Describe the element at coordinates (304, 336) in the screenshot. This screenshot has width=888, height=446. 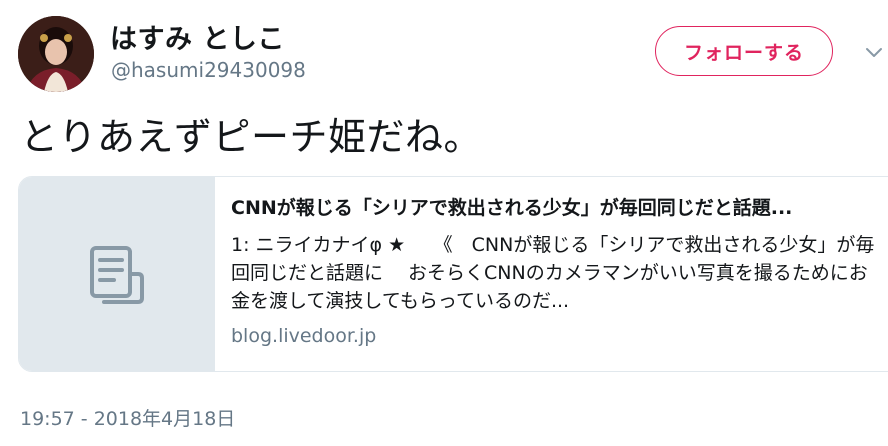
I see `card-domain: blog.livedoor.jp` at that location.